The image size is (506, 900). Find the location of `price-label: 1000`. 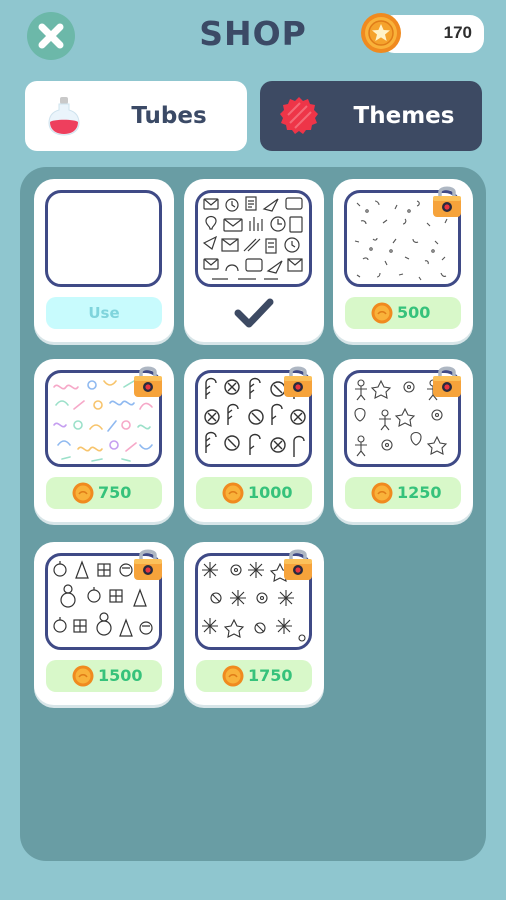

price-label: 1000 is located at coordinates (270, 492).